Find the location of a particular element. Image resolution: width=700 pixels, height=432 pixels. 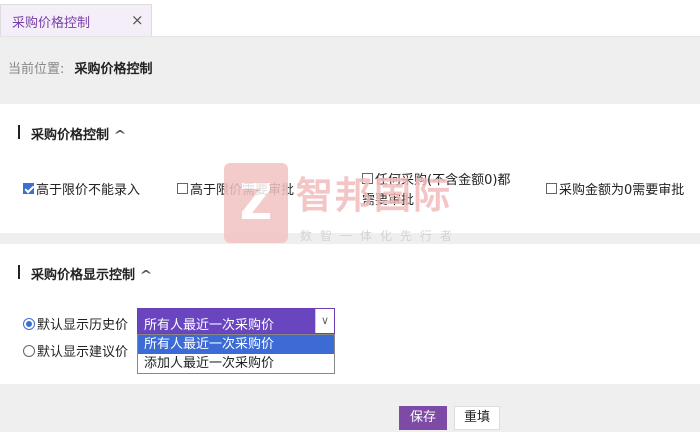

option-label-continued: 需要审批 is located at coordinates (388, 200).